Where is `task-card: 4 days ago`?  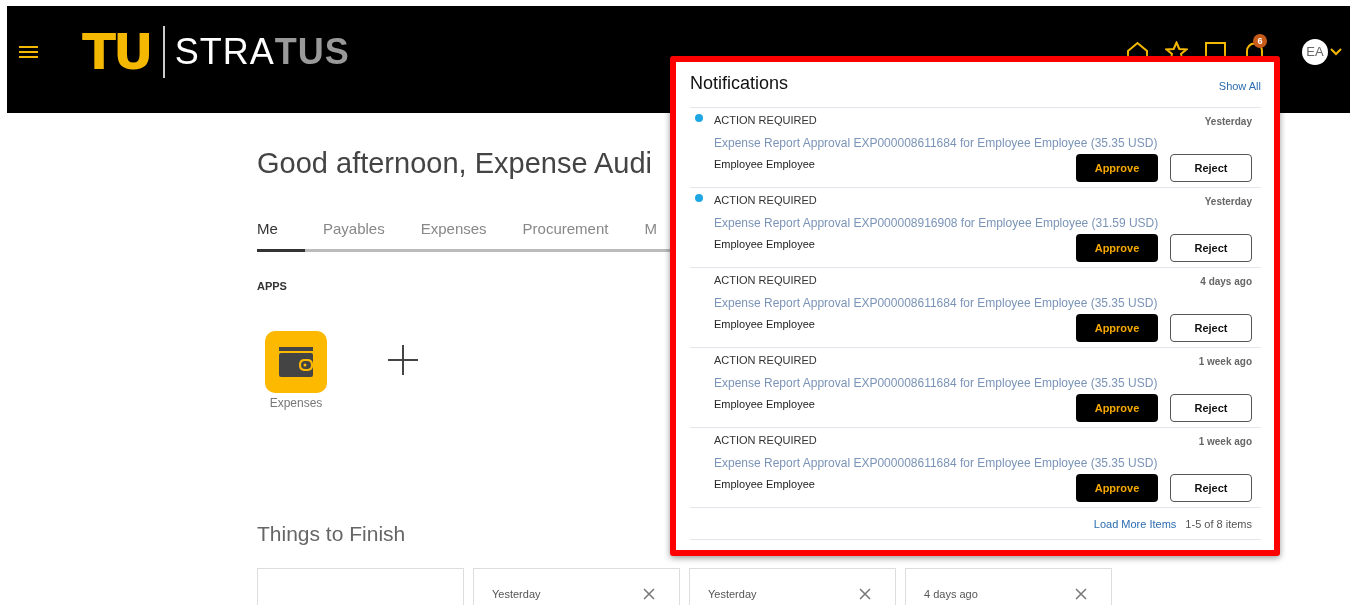 task-card: 4 days ago is located at coordinates (1008, 586).